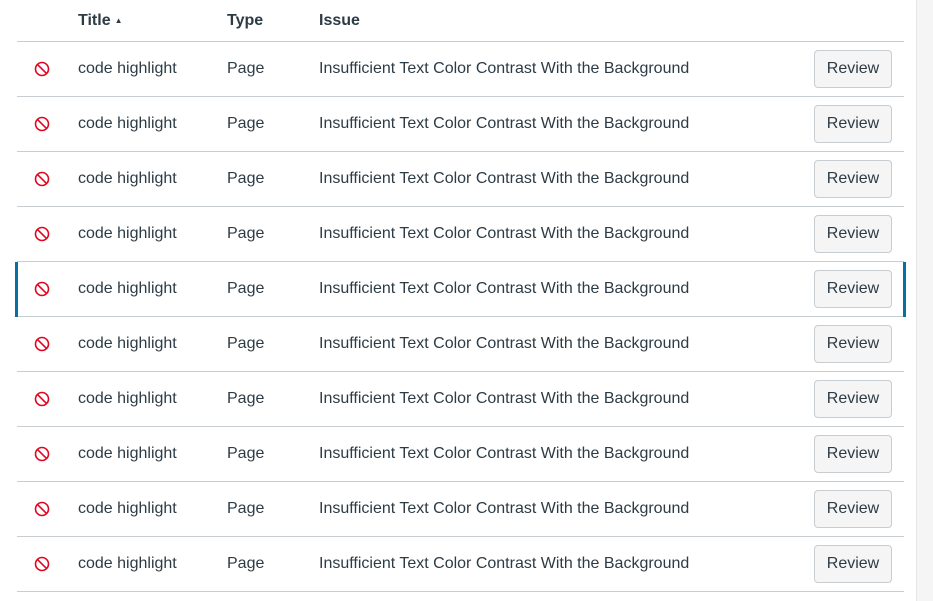 The image size is (933, 601). Describe the element at coordinates (460, 21) in the screenshot. I see `table-header: Title ▲ Type Issue` at that location.